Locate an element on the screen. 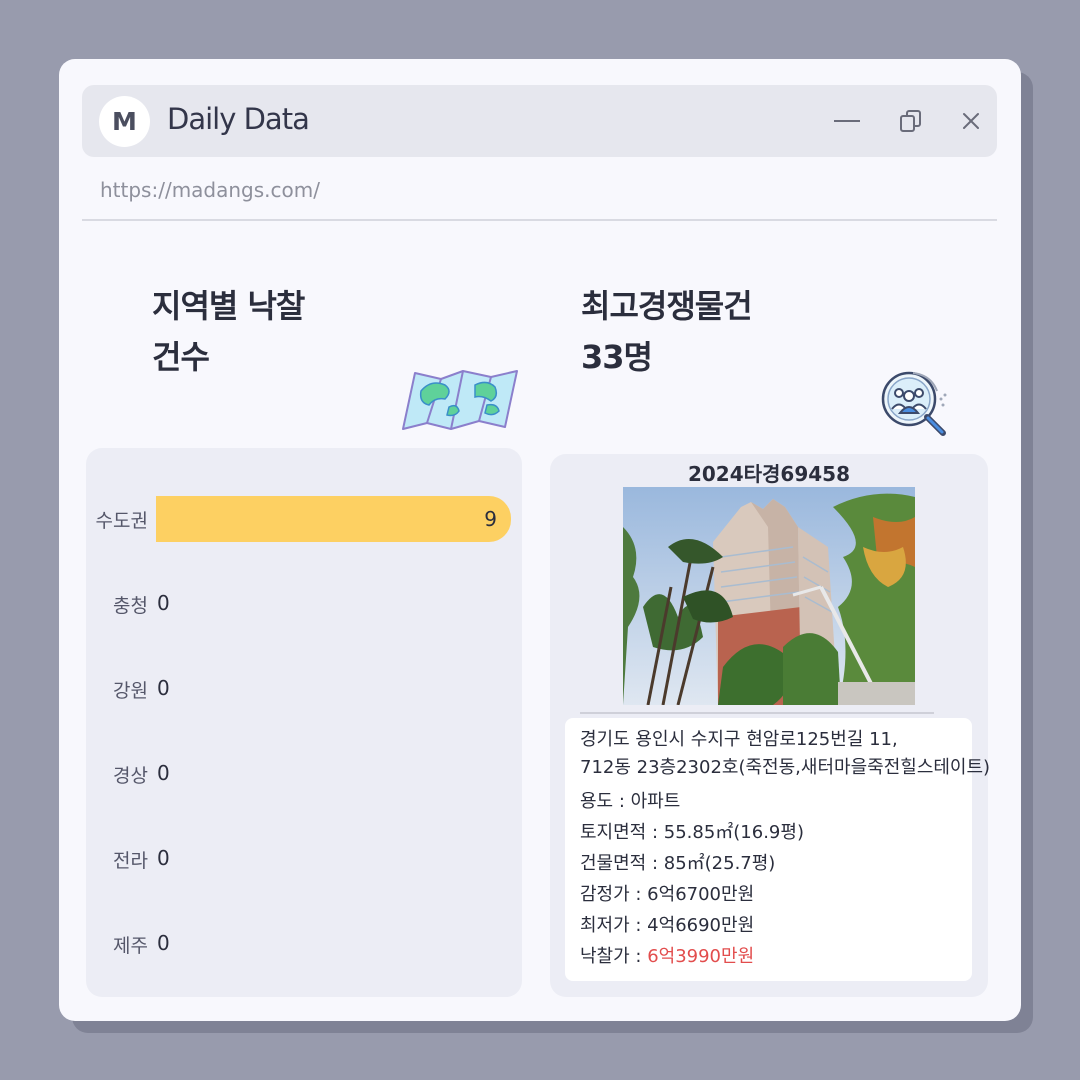 This screenshot has height=1080, width=1080. region-label: 전라 is located at coordinates (130, 861).